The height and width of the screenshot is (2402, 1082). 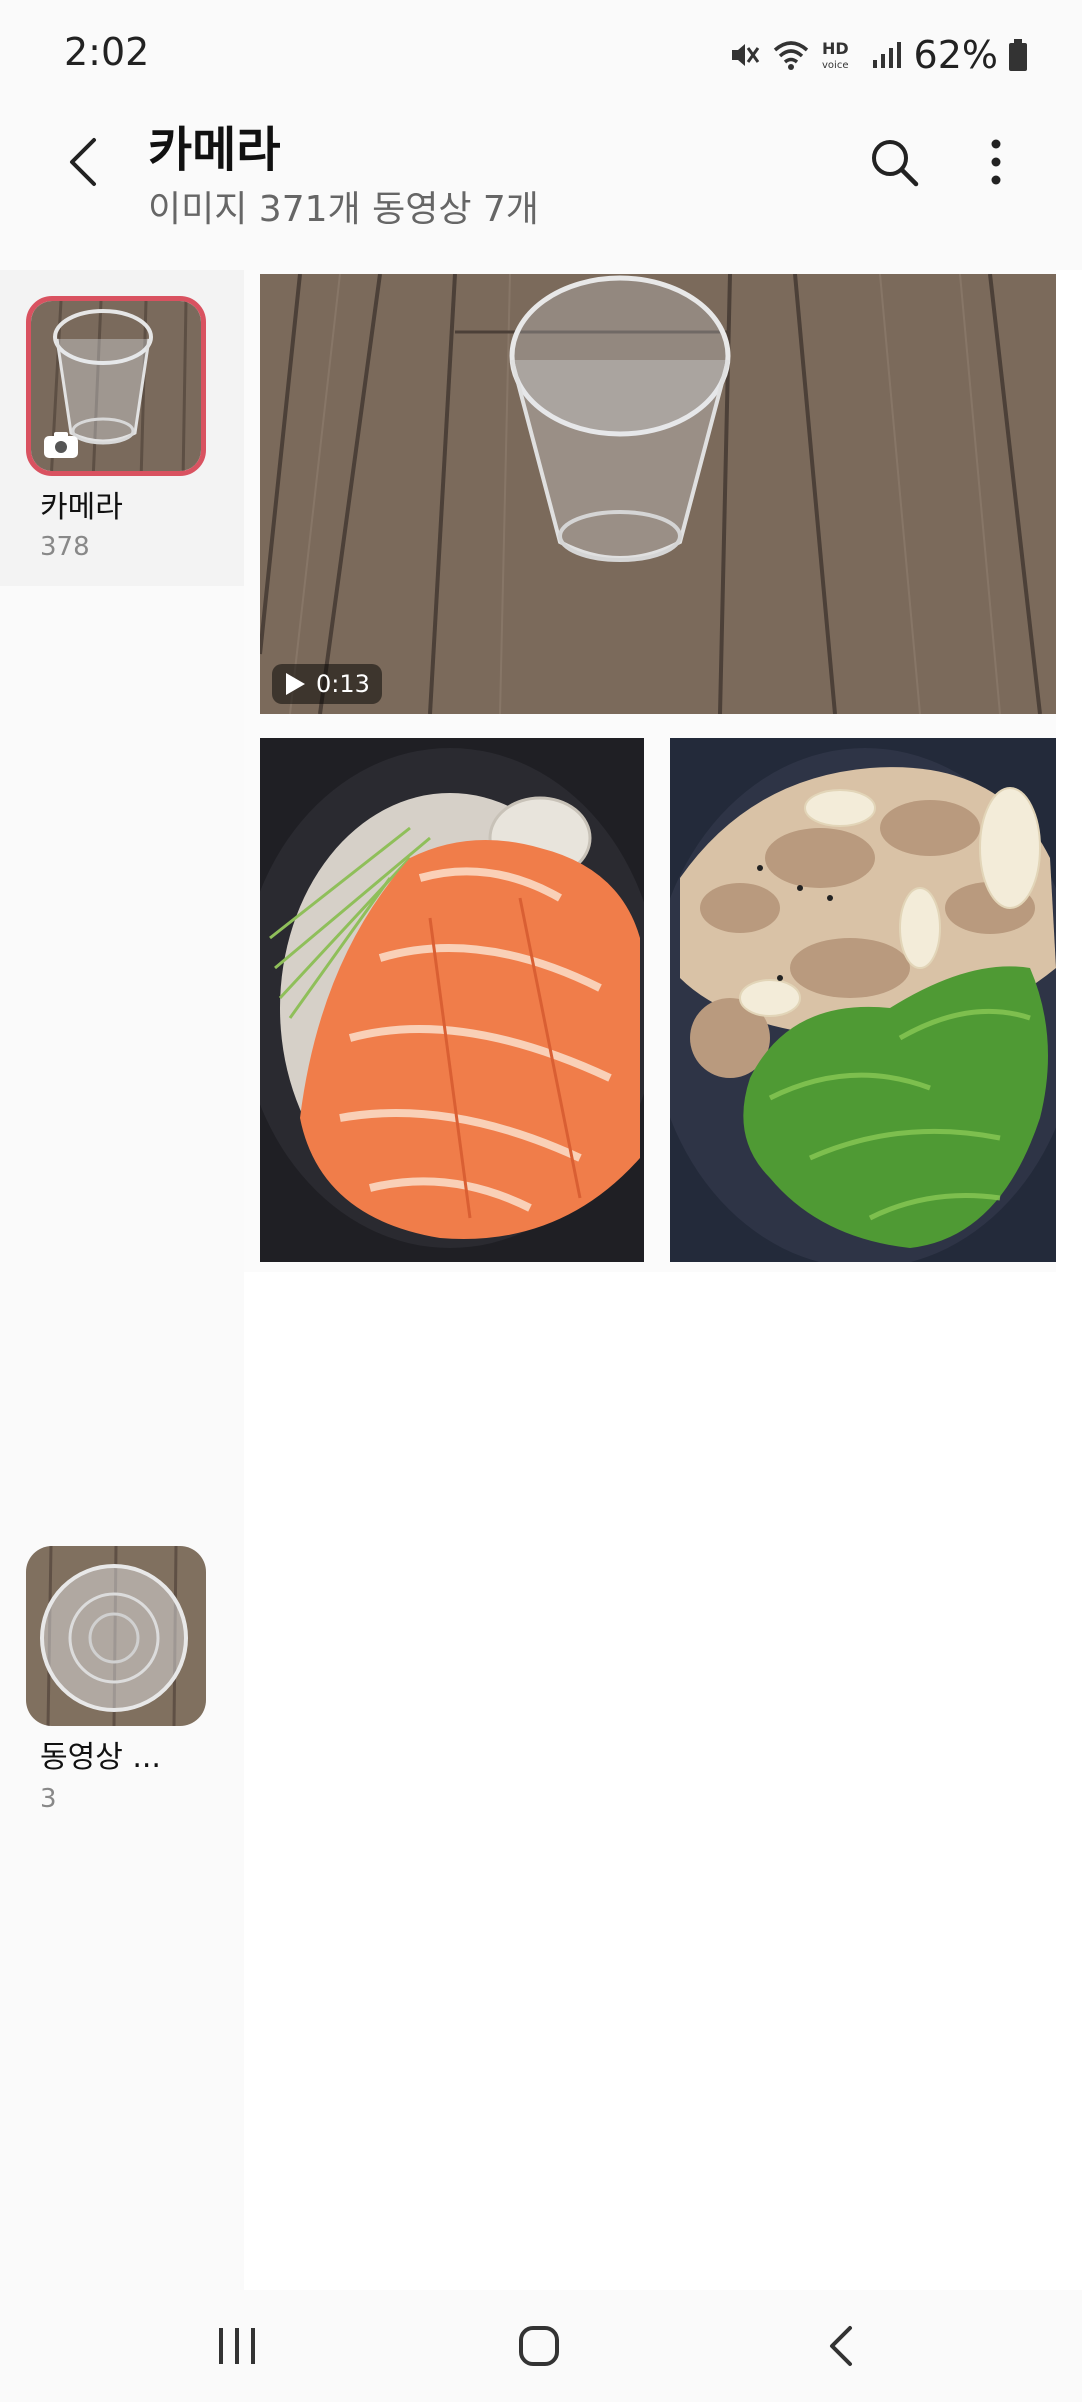 I want to click on page-title: 카메라, so click(x=214, y=150).